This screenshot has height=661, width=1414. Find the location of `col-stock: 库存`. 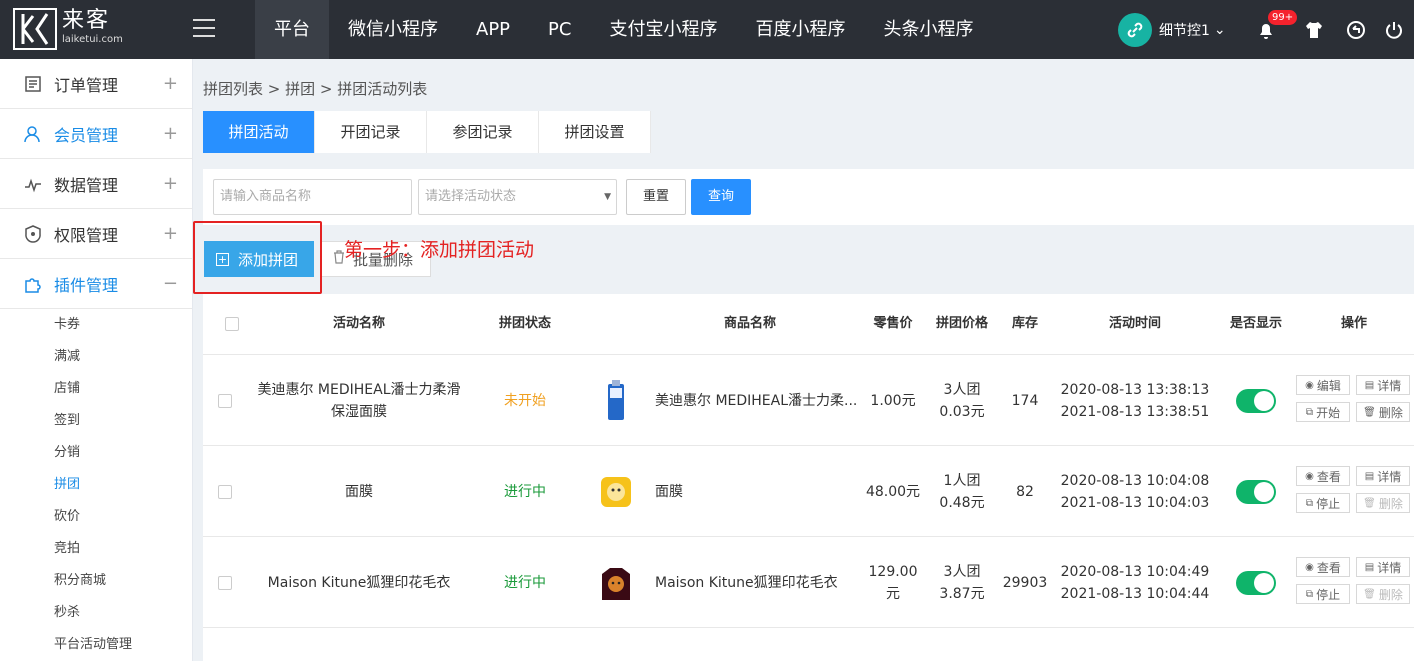

col-stock: 库存 is located at coordinates (1024, 323).